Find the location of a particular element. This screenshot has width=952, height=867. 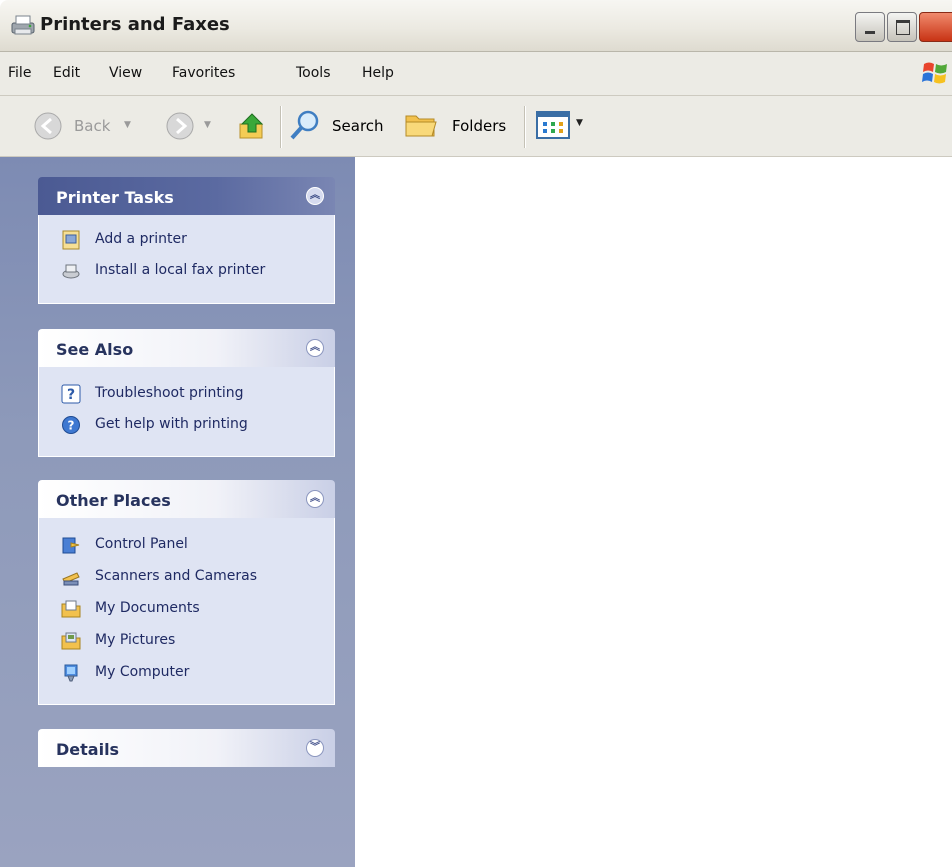

task-label: My Documents is located at coordinates (147, 608).